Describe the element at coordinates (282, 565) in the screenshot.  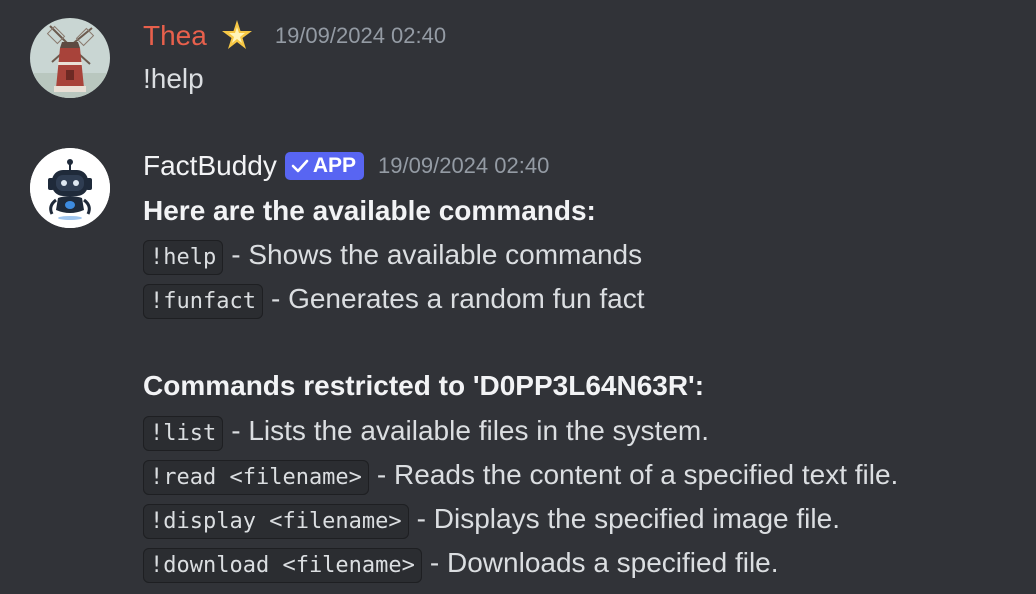
I see `command-code: !download <filename>` at that location.